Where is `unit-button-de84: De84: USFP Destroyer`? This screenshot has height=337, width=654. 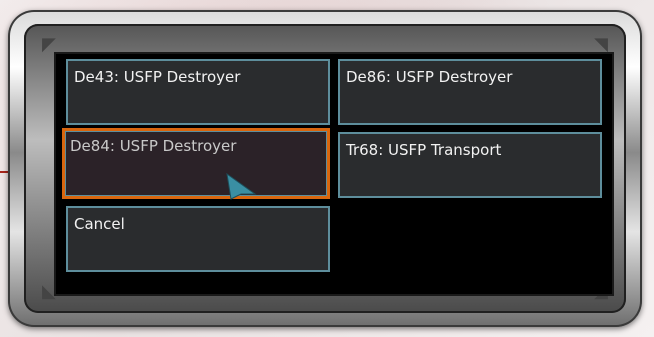
unit-button-de84: De84: USFP Destroyer is located at coordinates (196, 163).